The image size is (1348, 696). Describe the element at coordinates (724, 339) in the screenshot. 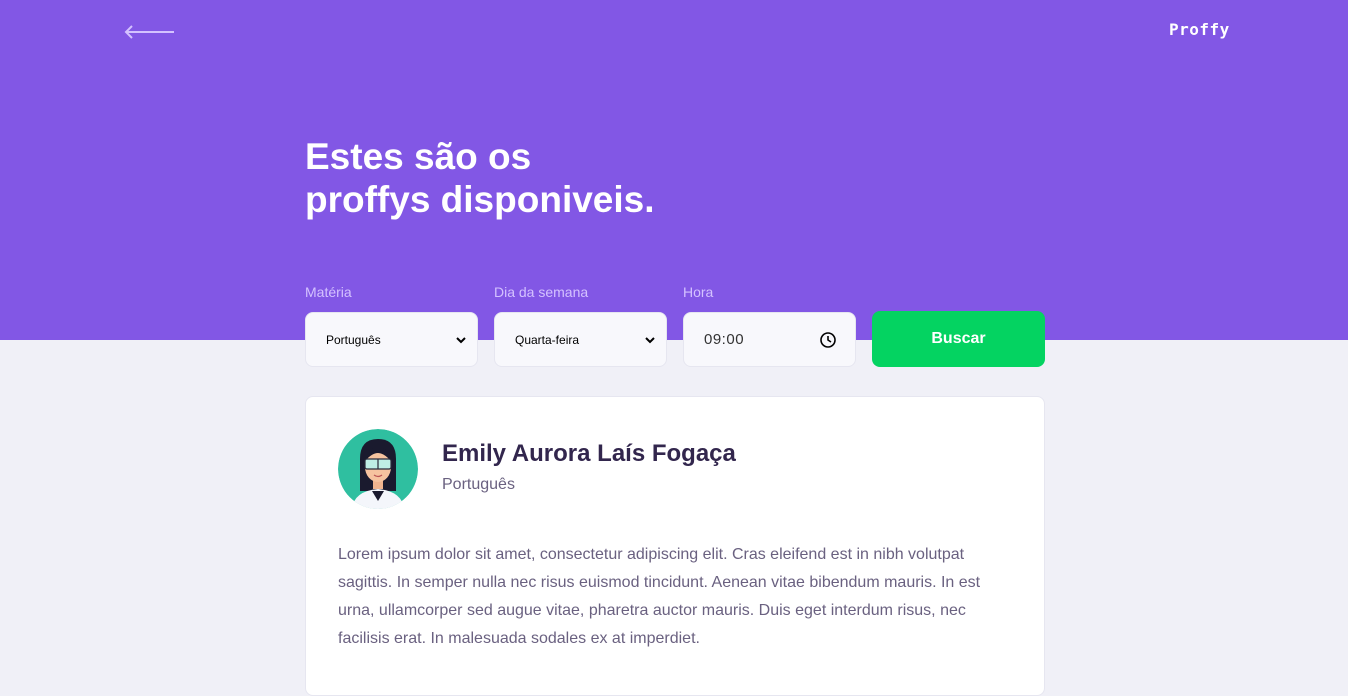

I see `time-input-value: 09:00` at that location.